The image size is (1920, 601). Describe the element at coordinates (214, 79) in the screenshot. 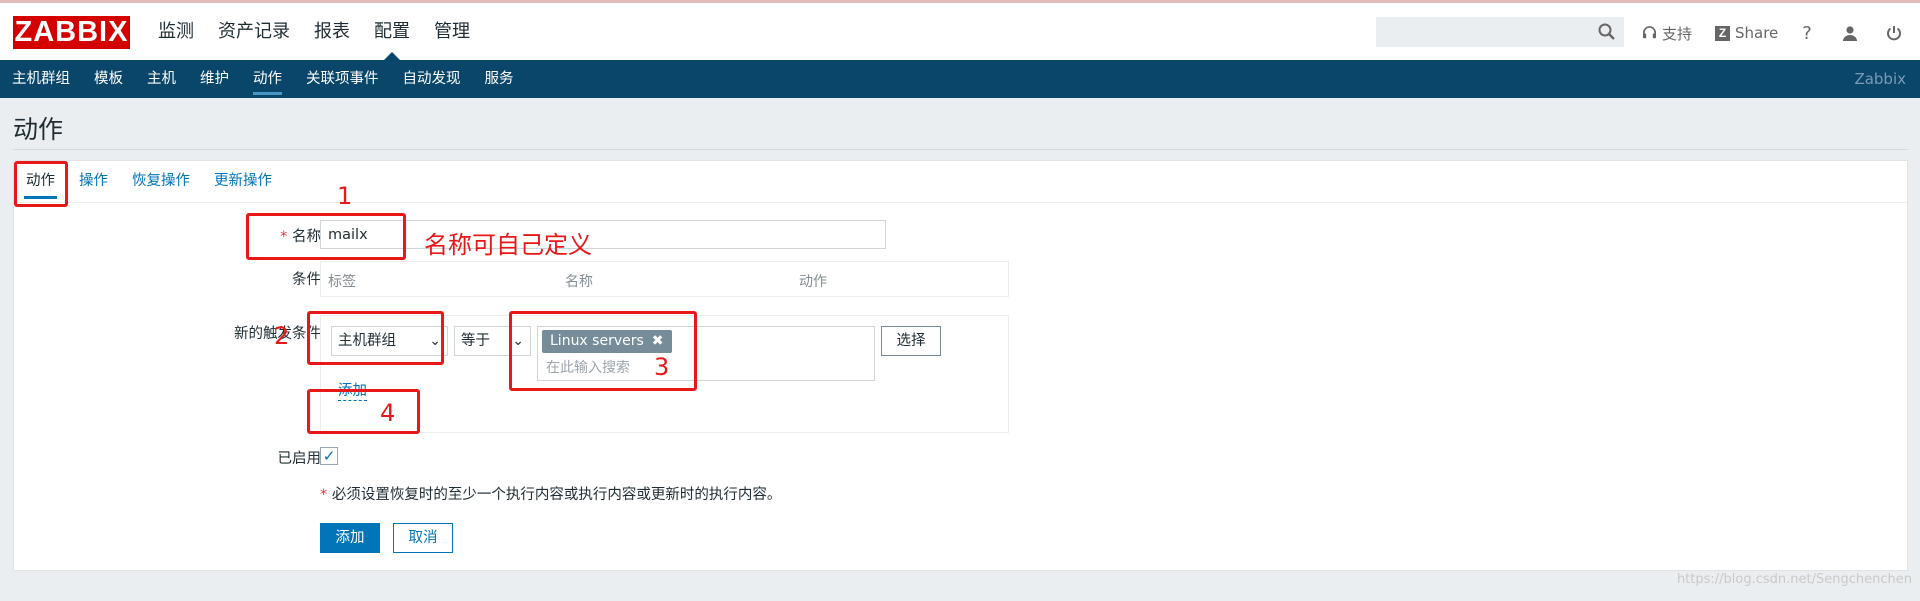

I see `subnav-maintenance: 维护` at that location.